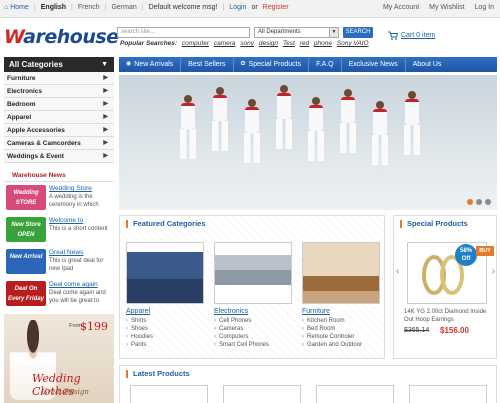  What do you see at coordinates (485, 251) in the screenshot?
I see `buy-button: BUY` at bounding box center [485, 251].